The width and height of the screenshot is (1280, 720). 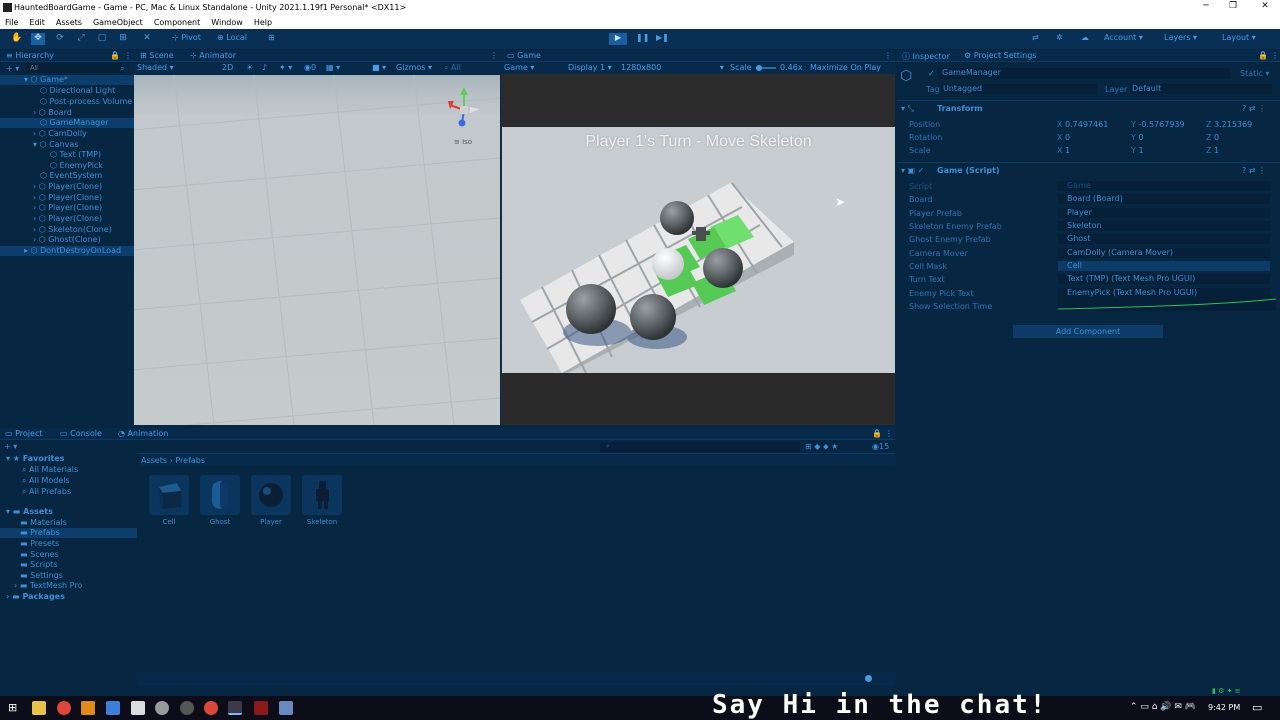 What do you see at coordinates (271, 39) in the screenshot?
I see `snap-icon: ⊞` at bounding box center [271, 39].